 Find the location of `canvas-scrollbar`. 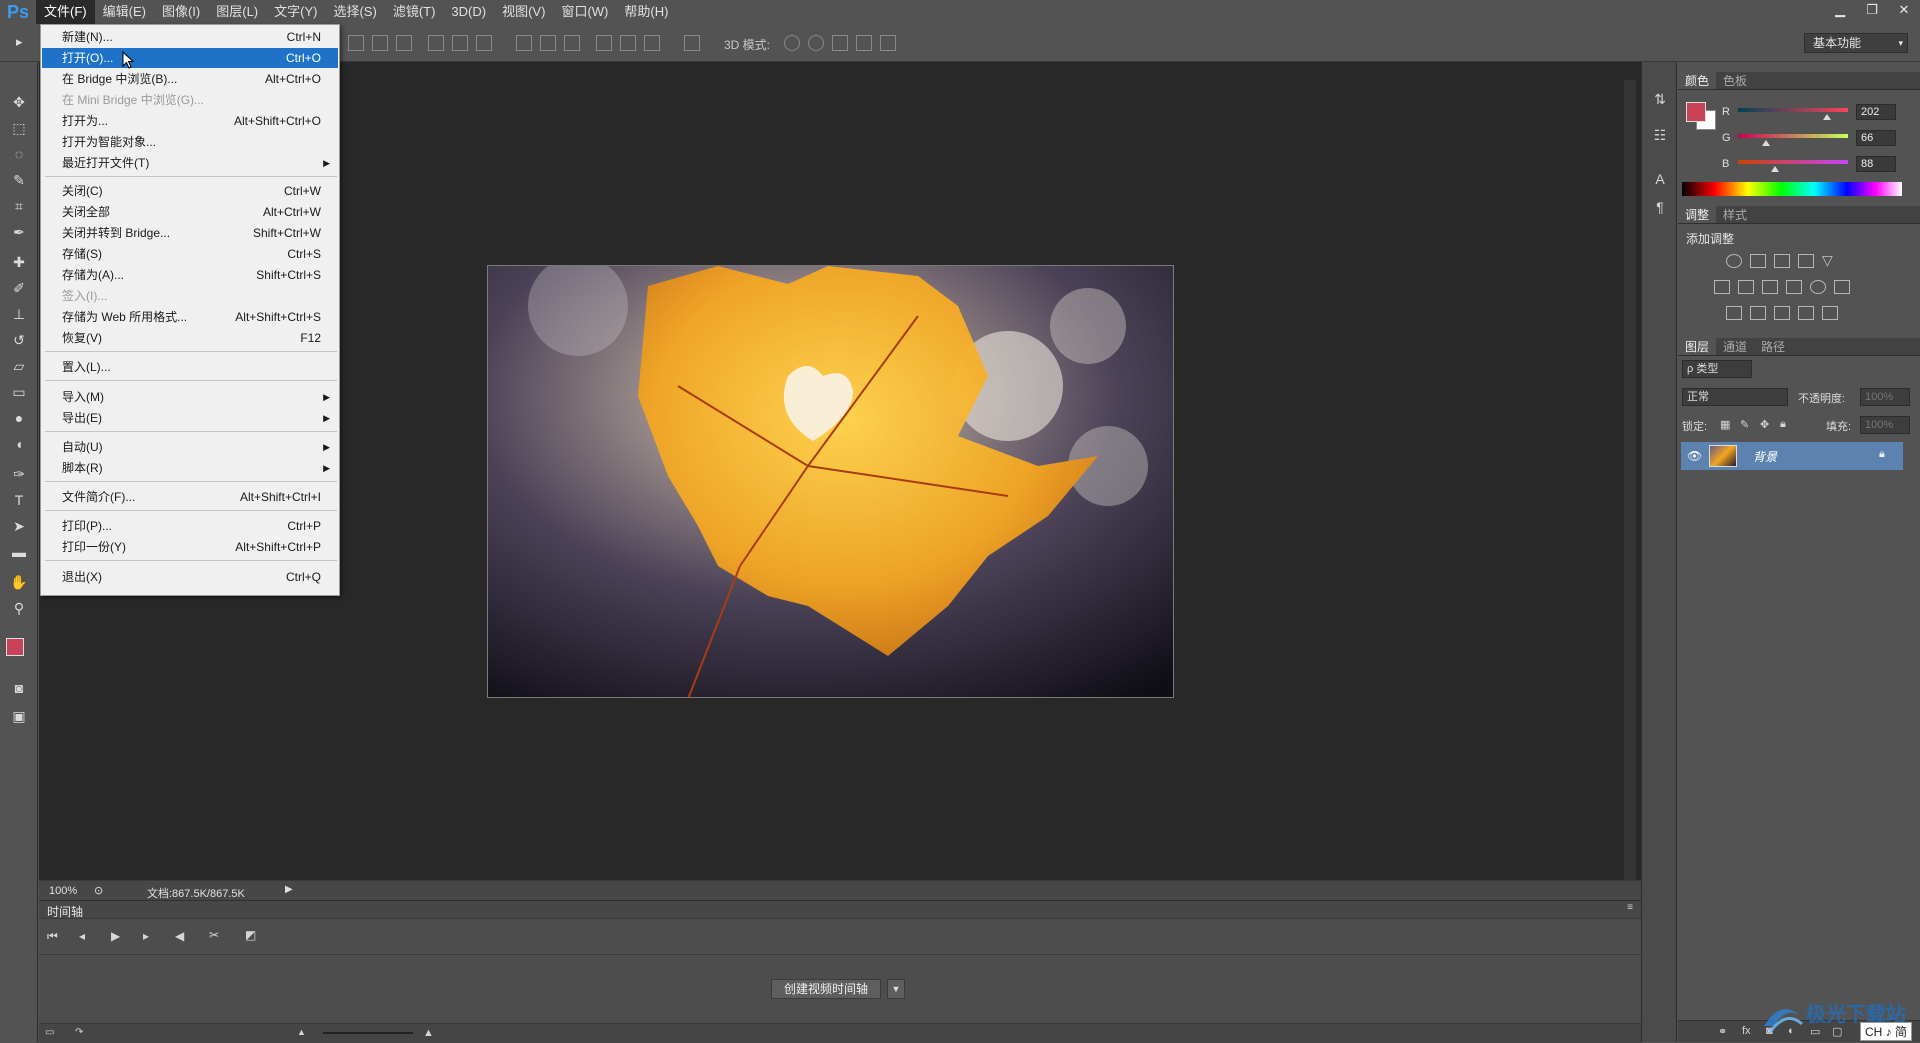

canvas-scrollbar is located at coordinates (1630, 480).